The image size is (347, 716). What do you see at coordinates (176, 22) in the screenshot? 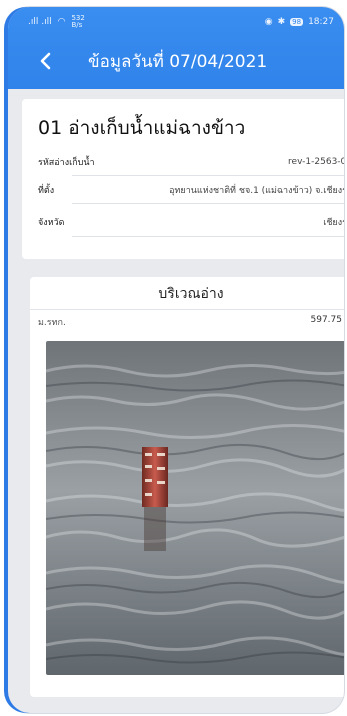
I see `status-bar: .ıll .ıll ◠ 532 B/s ◉ ✱ 98 18:27` at bounding box center [176, 22].